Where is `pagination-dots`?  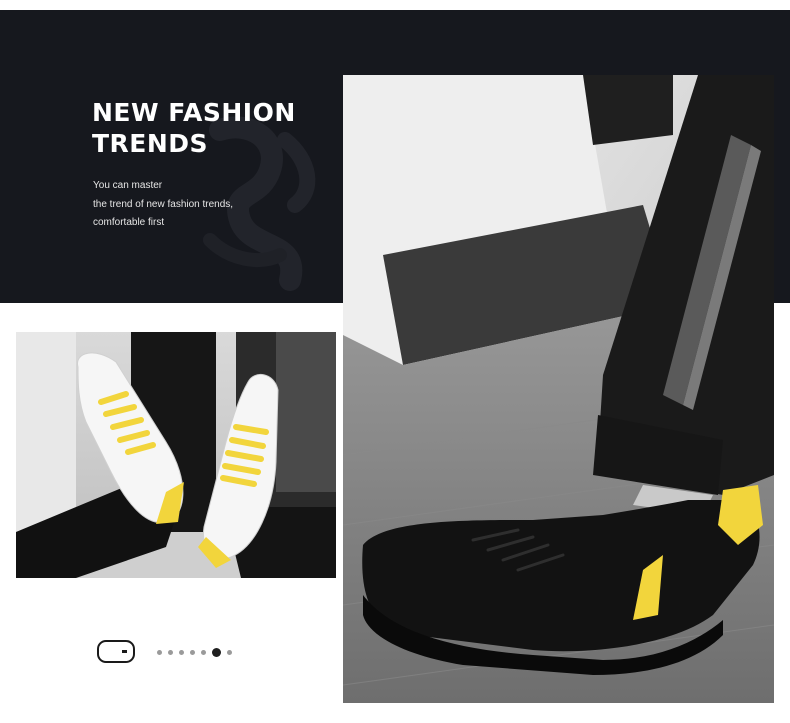 pagination-dots is located at coordinates (194, 652).